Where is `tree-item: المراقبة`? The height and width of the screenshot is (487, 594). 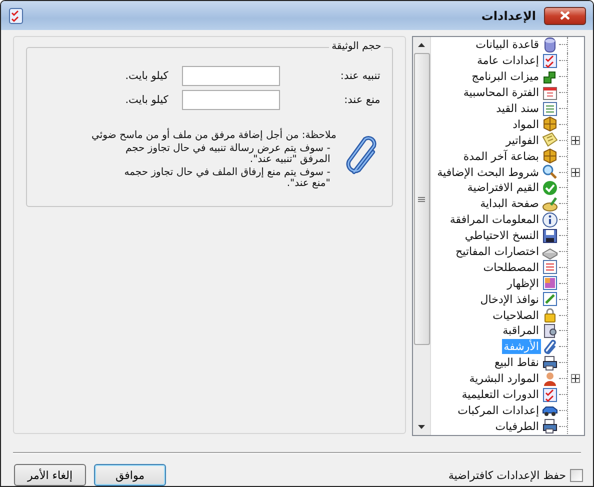
tree-item: المراقبة is located at coordinates (520, 330).